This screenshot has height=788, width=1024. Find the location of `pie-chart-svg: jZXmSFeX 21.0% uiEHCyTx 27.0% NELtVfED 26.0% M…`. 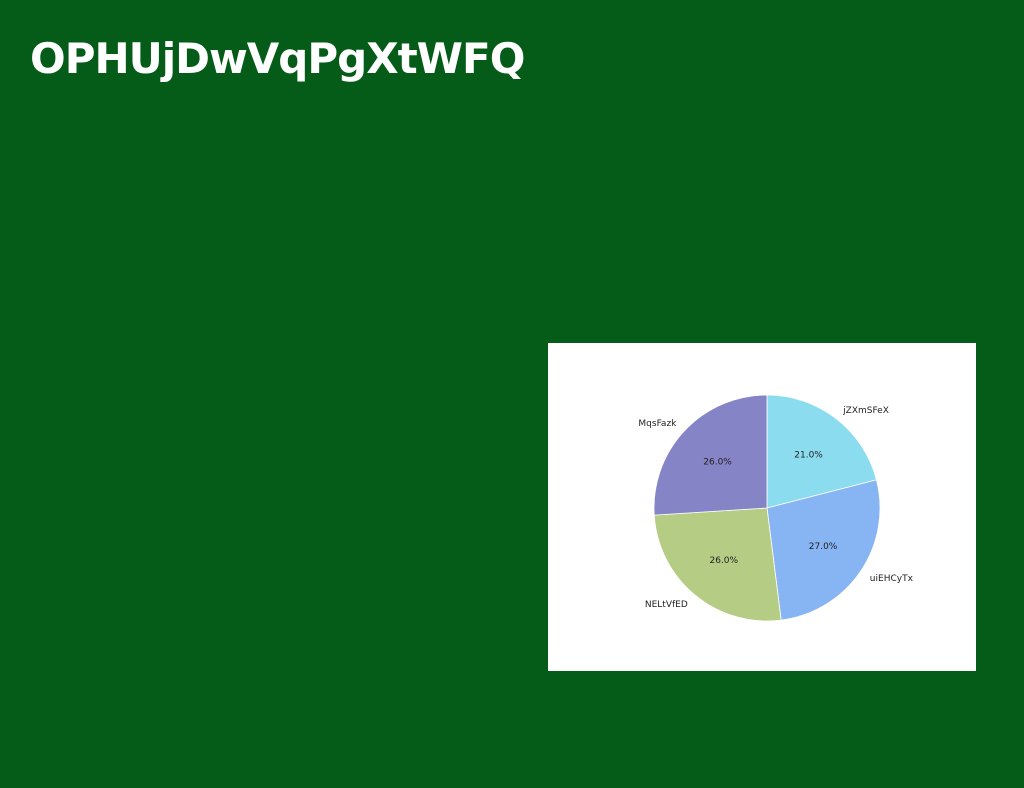

pie-chart-svg: jZXmSFeX 21.0% uiEHCyTx 27.0% NELtVfED 26.0% M… is located at coordinates (776, 508).